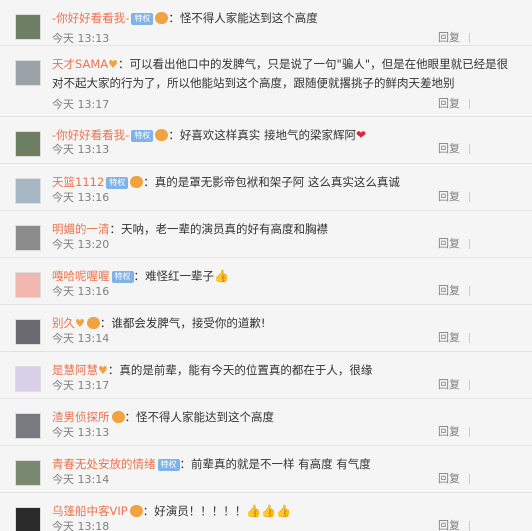  Describe the element at coordinates (277, 182) in the screenshot. I see `comment-body: 真的是罩无影帝包袱和架子阿 这么真实这么真诚` at that location.